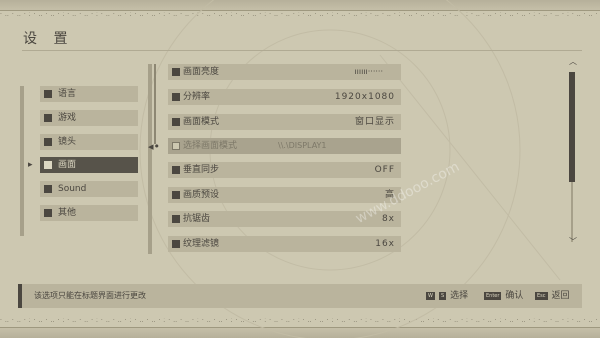 This screenshot has width=600, height=338. I want to click on category-label: 其他, so click(67, 213).